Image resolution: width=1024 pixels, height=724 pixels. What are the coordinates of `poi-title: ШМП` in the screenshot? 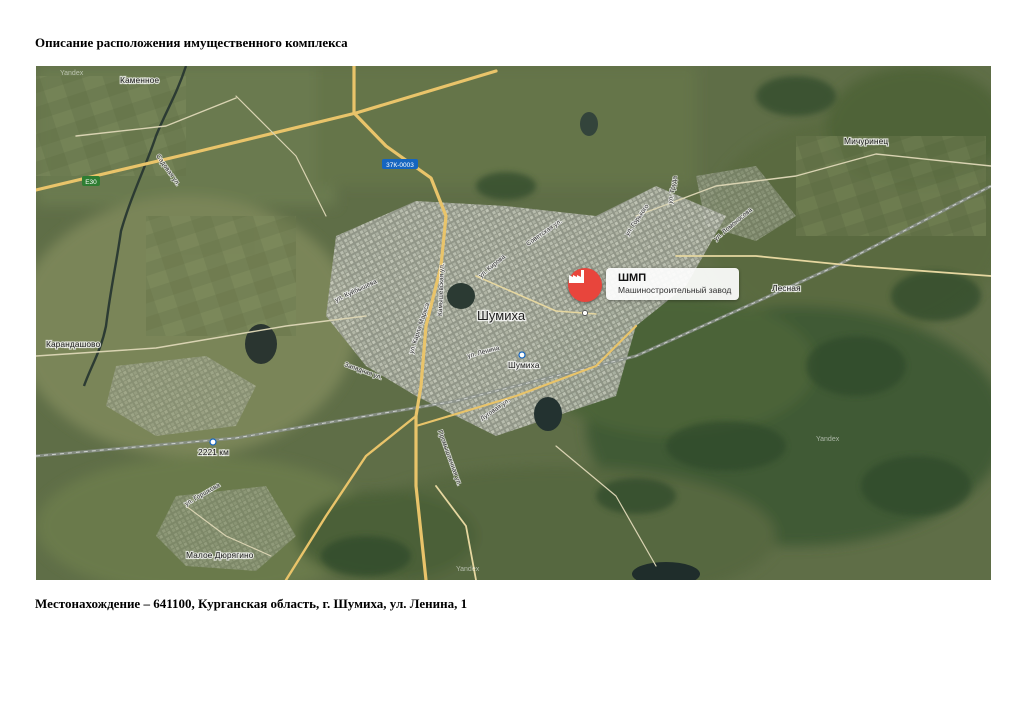 It's located at (632, 278).